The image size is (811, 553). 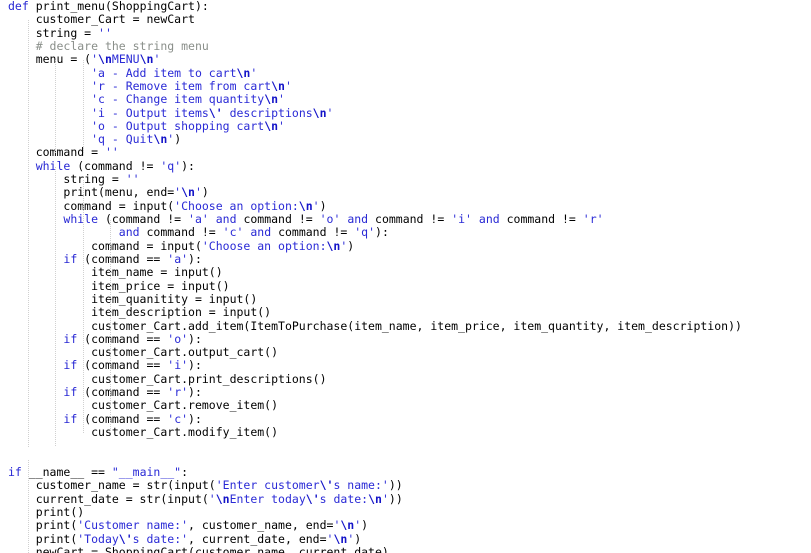 I want to click on code-line: 'i - Output items\' descriptions\n', so click(x=405, y=112).